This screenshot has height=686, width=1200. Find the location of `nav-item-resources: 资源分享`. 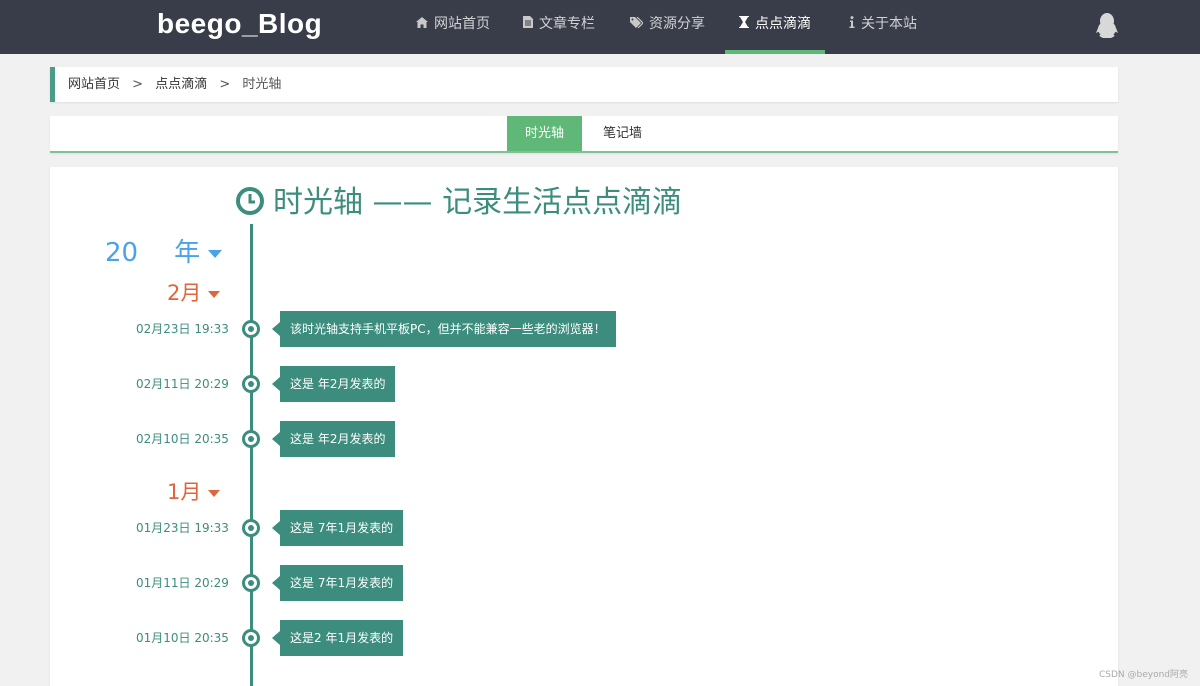

nav-item-resources: 资源分享 is located at coordinates (667, 27).